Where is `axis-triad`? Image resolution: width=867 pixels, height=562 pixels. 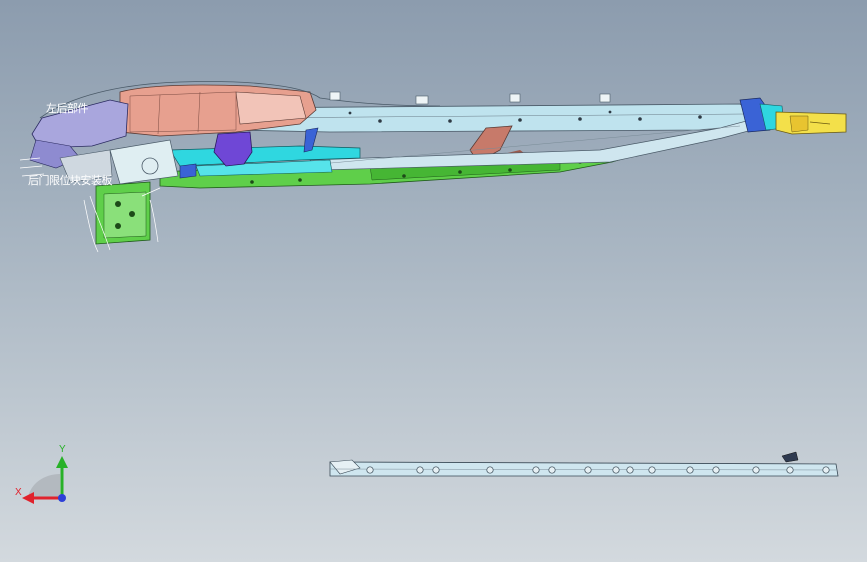
axis-triad is located at coordinates (45, 480).